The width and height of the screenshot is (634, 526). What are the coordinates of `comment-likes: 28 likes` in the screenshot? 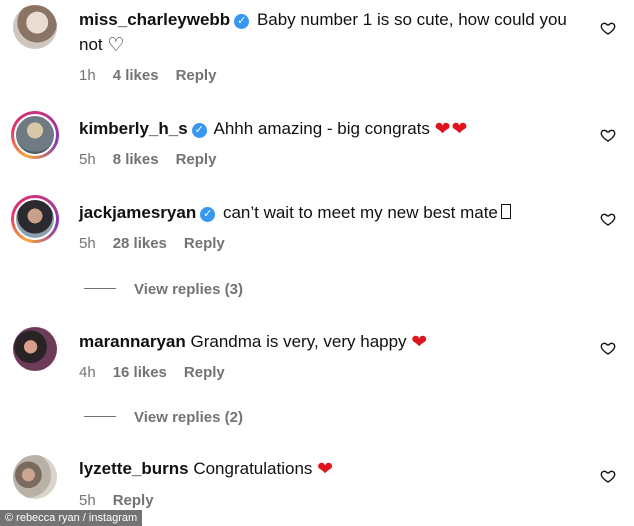 It's located at (140, 243).